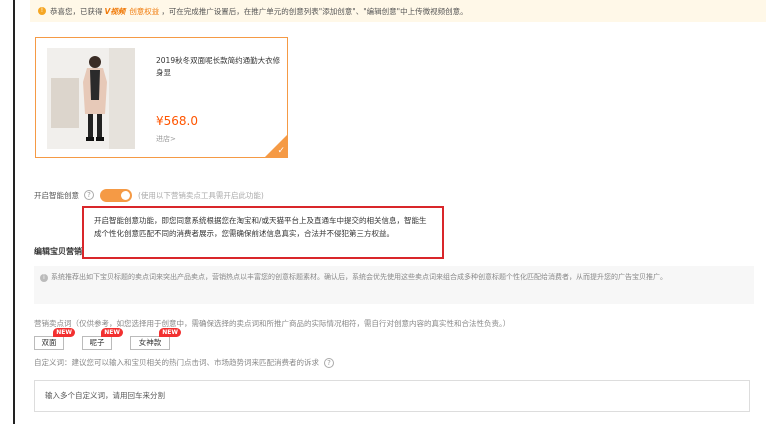 This screenshot has width=766, height=424. What do you see at coordinates (76, 11) in the screenshot?
I see `notice-prefix: 恭喜您，已获得` at bounding box center [76, 11].